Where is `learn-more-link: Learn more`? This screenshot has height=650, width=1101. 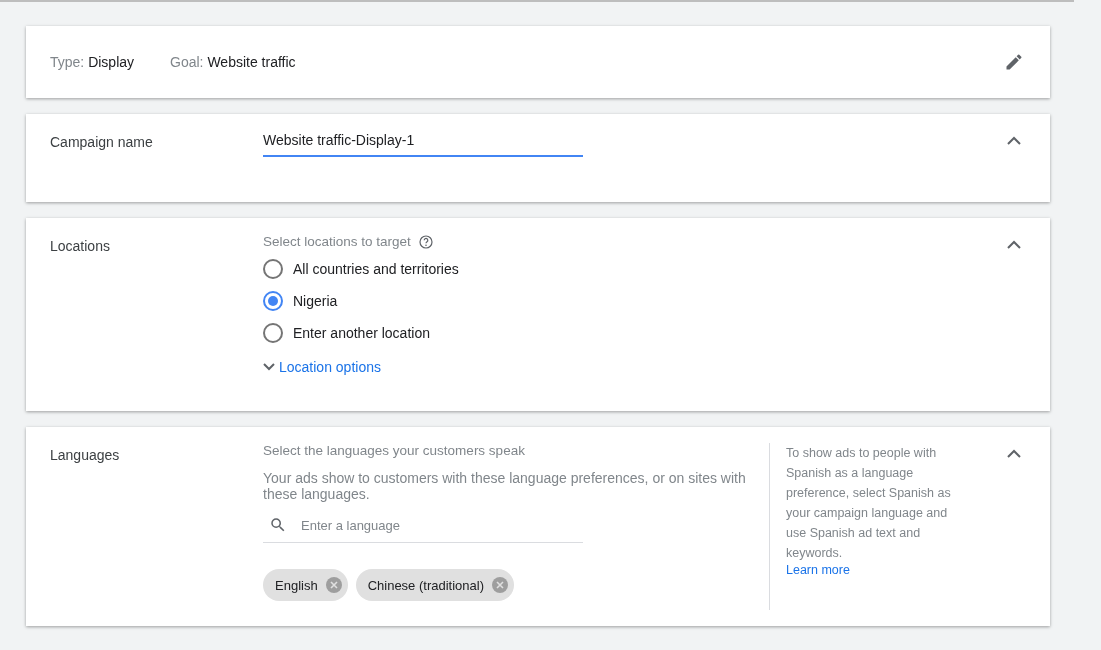
learn-more-link: Learn more is located at coordinates (876, 570).